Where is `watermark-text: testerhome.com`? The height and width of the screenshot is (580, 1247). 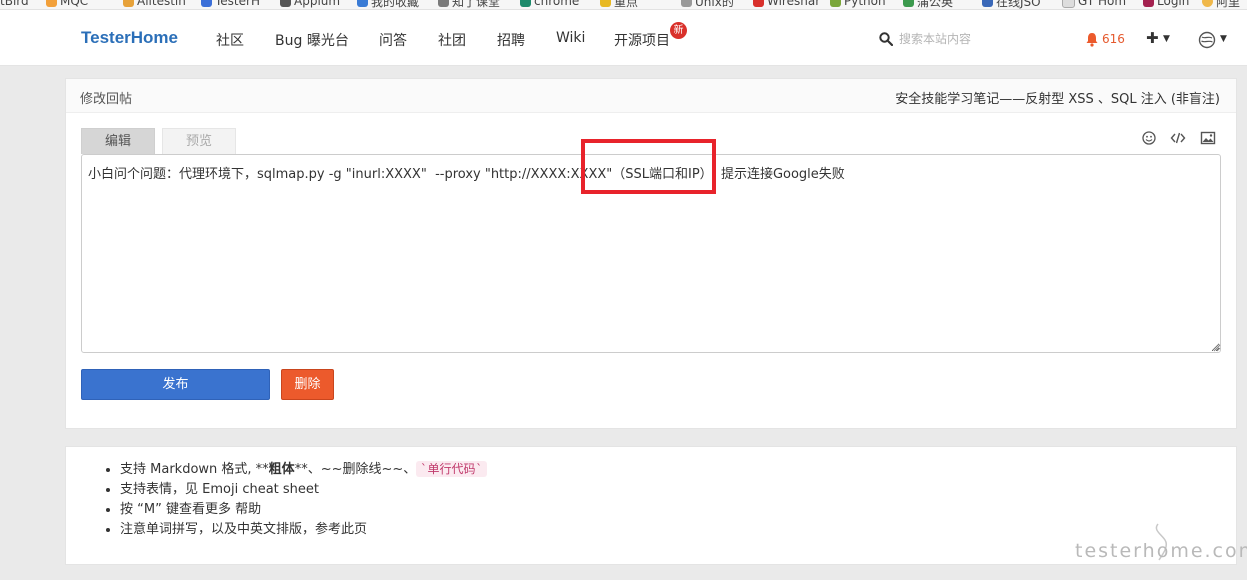 watermark-text: testerhome.com is located at coordinates (1161, 551).